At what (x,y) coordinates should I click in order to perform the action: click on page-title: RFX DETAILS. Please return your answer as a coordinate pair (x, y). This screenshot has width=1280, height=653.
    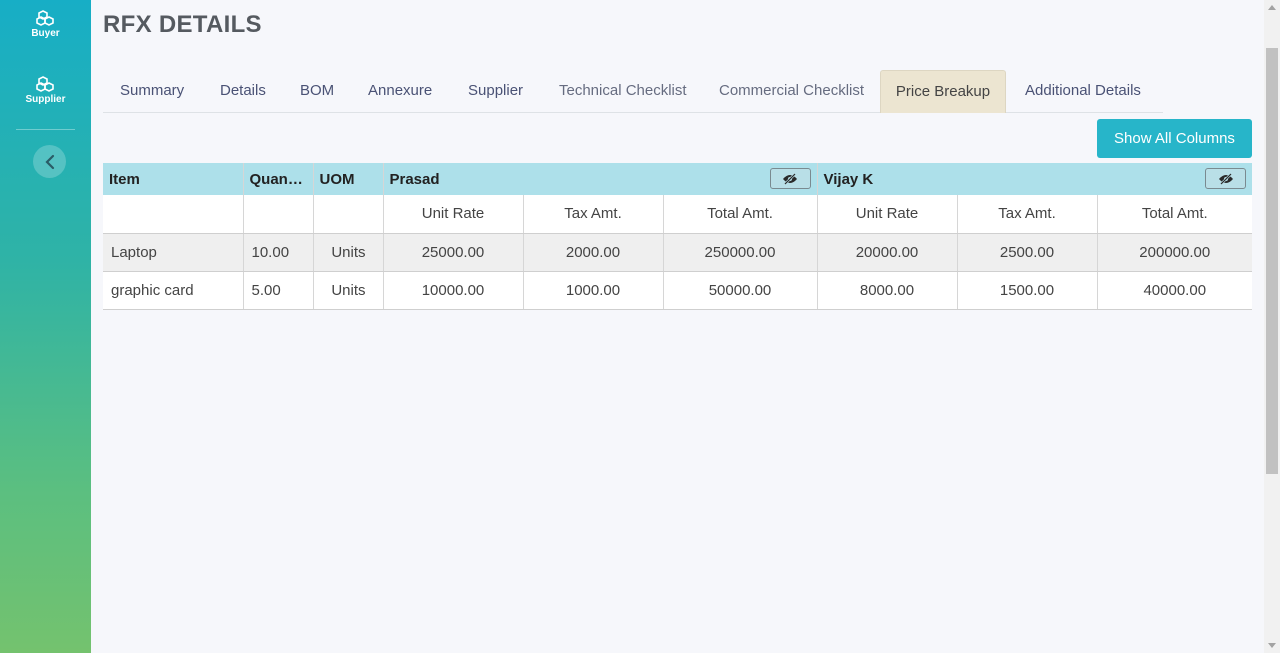
    Looking at the image, I should click on (182, 24).